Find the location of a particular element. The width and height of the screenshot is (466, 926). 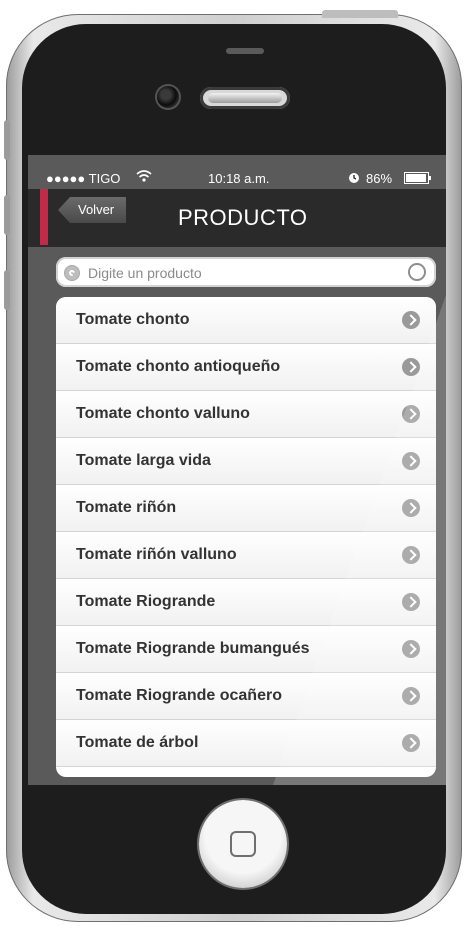

carrier-label: ●●●●● TIGO is located at coordinates (83, 178).